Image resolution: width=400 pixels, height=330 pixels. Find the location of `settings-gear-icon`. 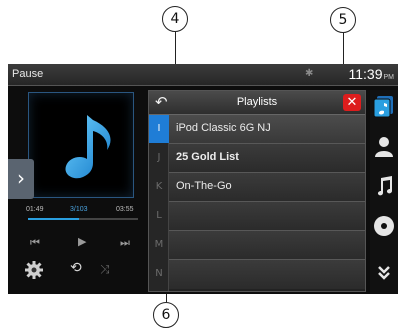

settings-gear-icon is located at coordinates (34, 270).